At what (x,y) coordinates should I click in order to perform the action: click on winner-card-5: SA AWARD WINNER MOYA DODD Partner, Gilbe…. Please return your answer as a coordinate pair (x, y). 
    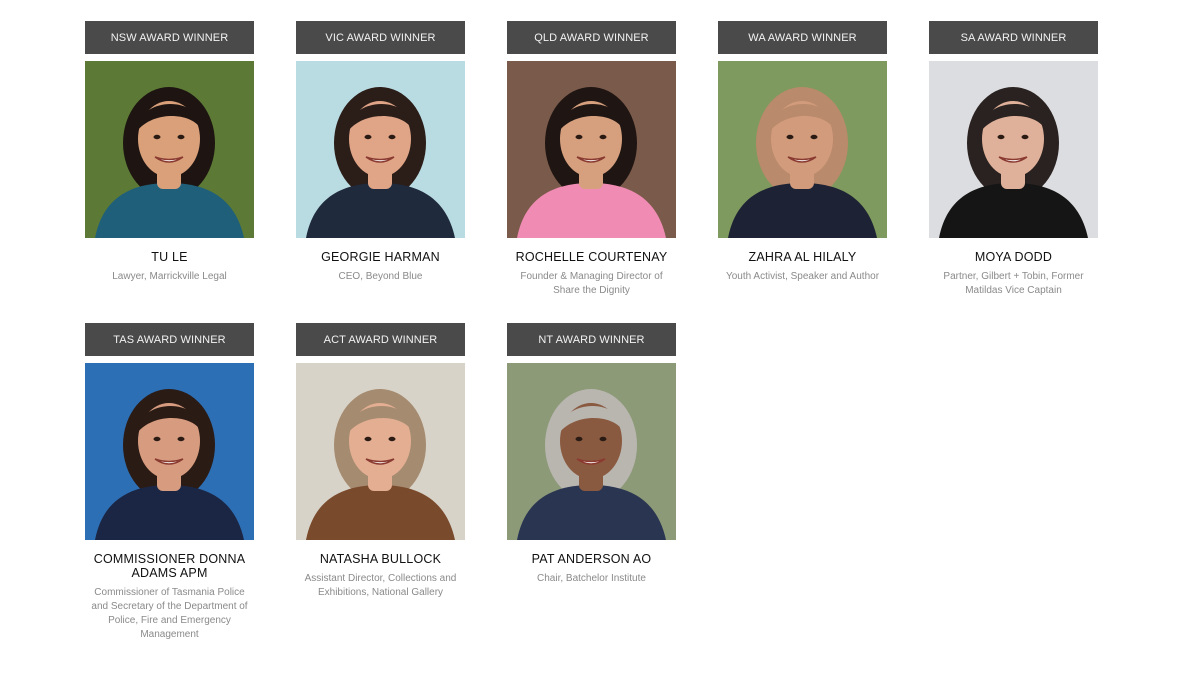
    Looking at the image, I should click on (1013, 159).